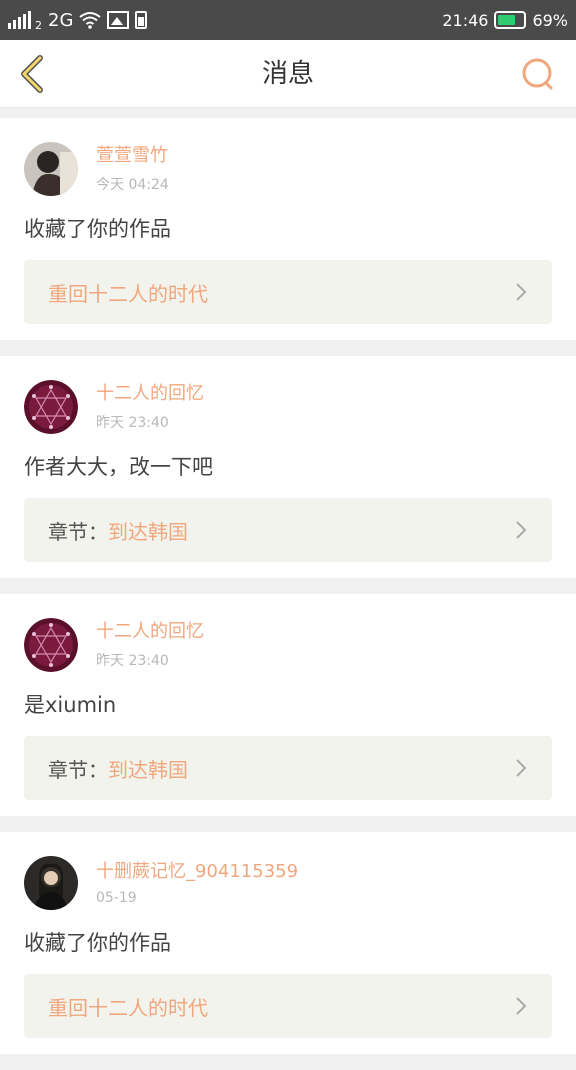 The width and height of the screenshot is (576, 1070). What do you see at coordinates (61, 20) in the screenshot?
I see `network-type: 2G` at bounding box center [61, 20].